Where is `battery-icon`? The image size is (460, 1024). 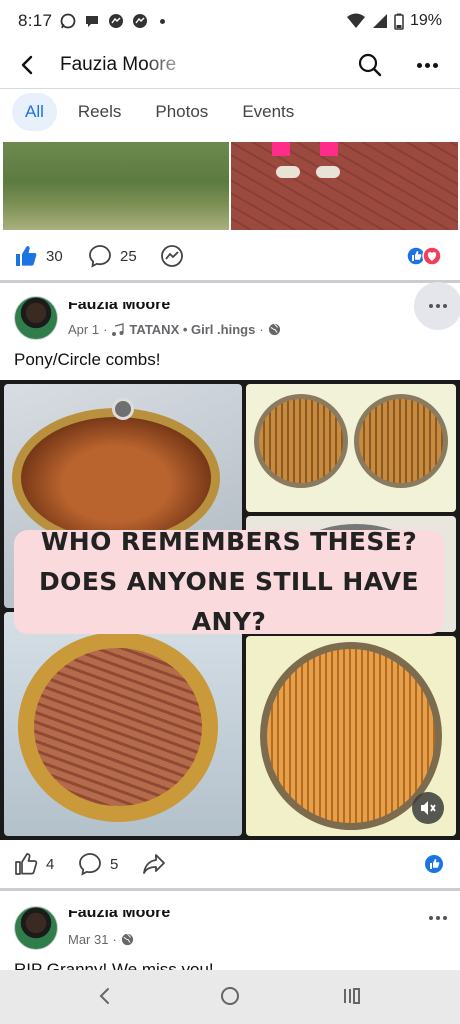 battery-icon is located at coordinates (399, 21).